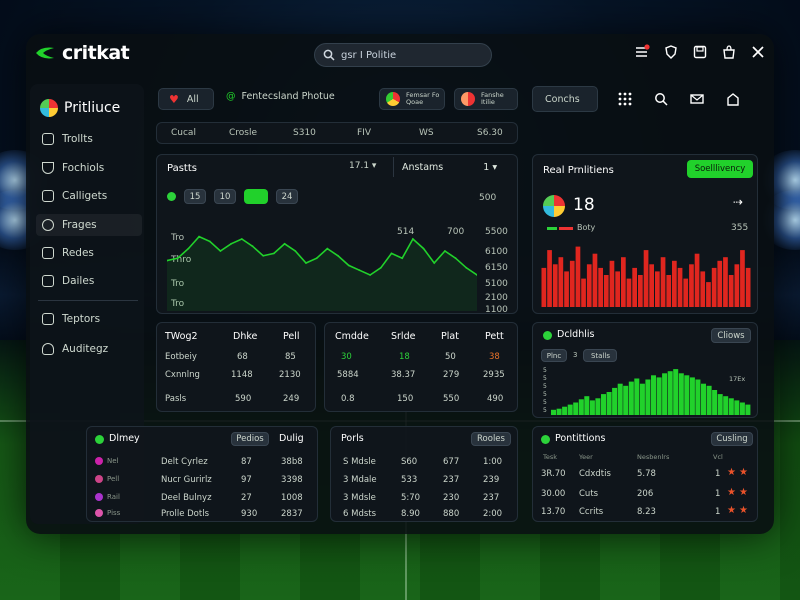 The width and height of the screenshot is (800, 600). Describe the element at coordinates (455, 167) in the screenshot. I see `series-select: Anstams 1 ▾` at that location.